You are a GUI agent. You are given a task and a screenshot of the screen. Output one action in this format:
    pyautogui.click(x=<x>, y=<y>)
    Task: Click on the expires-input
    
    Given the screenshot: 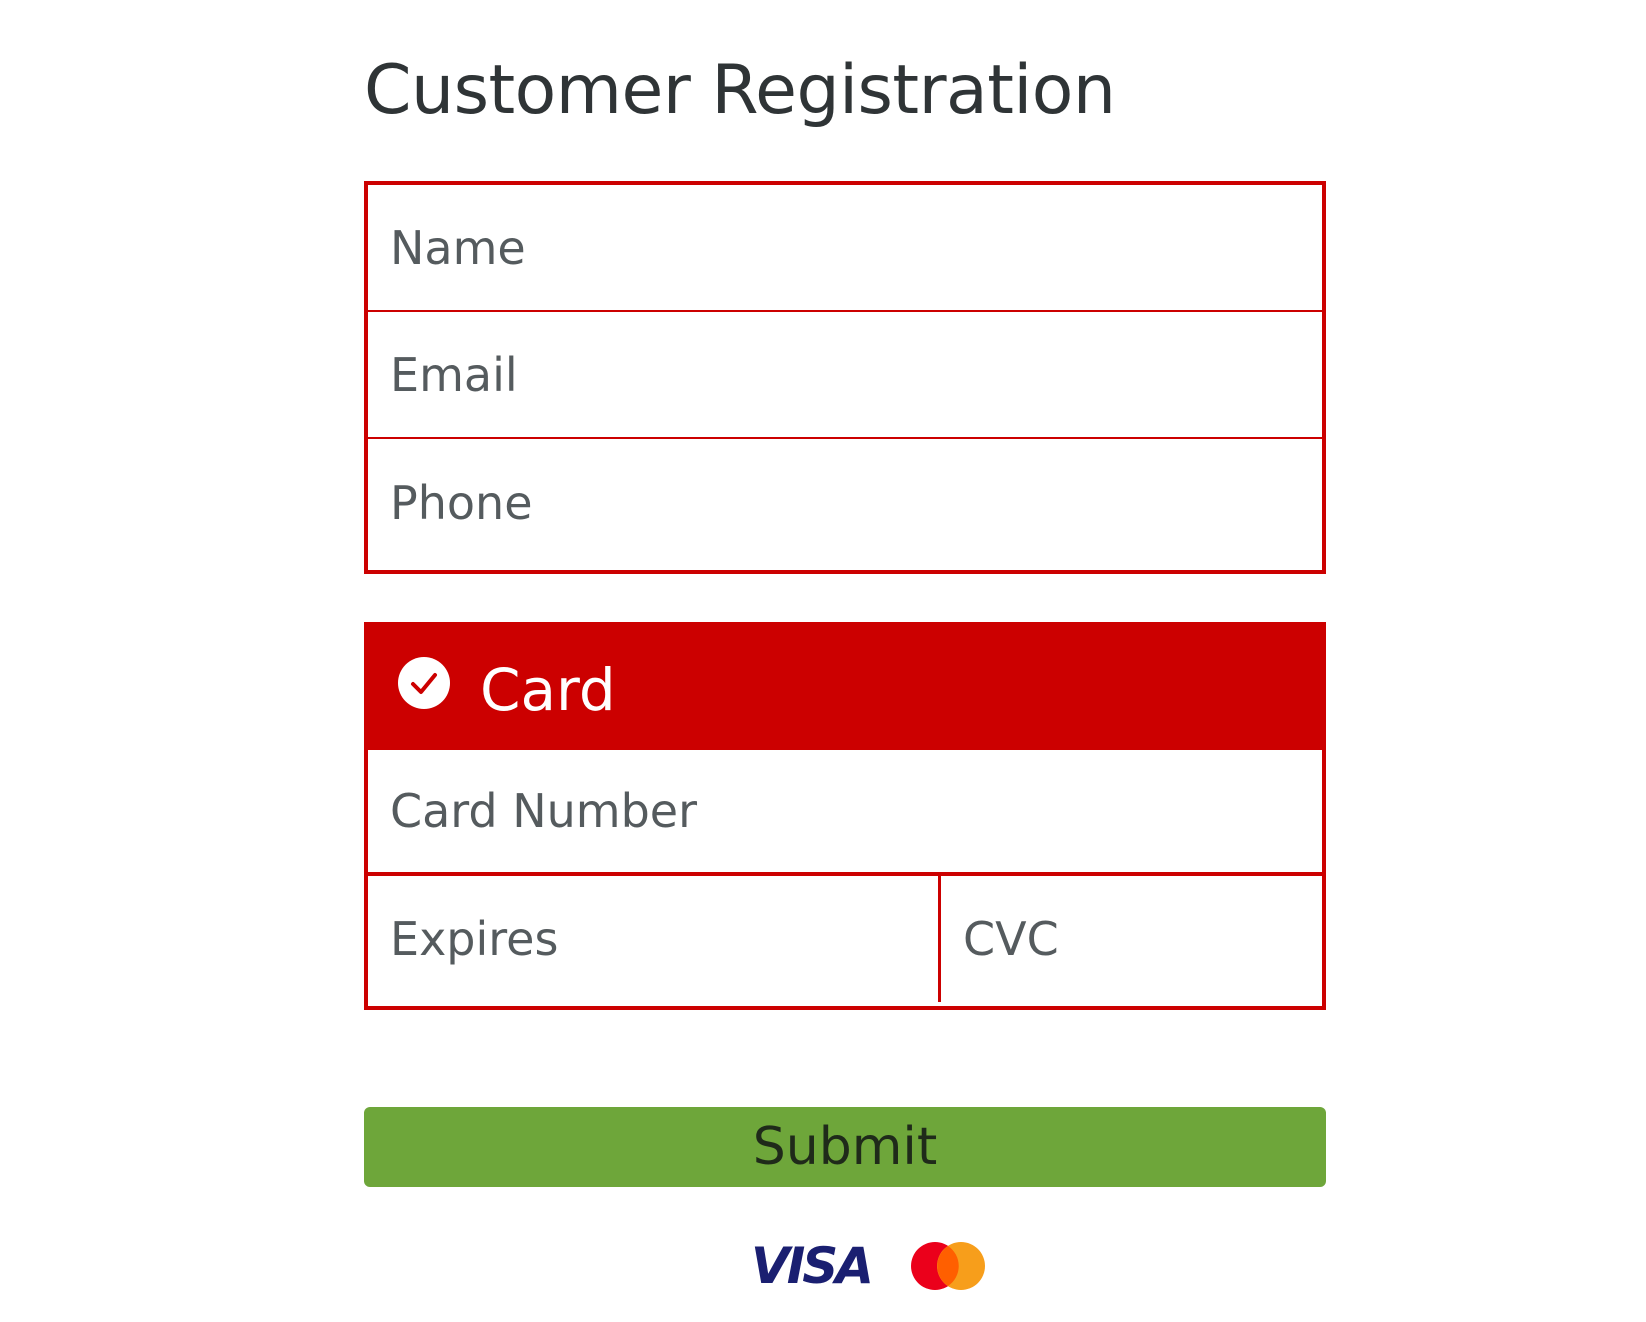 What is the action you would take?
    pyautogui.click(x=653, y=939)
    